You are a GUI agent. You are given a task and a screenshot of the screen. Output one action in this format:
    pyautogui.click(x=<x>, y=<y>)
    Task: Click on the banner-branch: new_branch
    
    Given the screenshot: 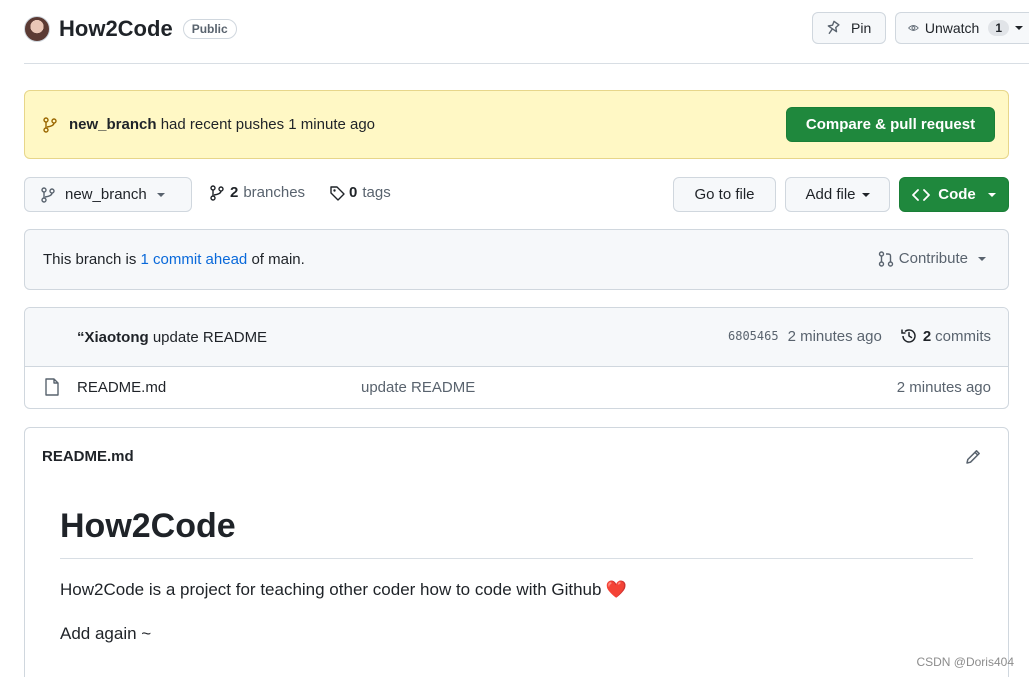 What is the action you would take?
    pyautogui.click(x=113, y=124)
    